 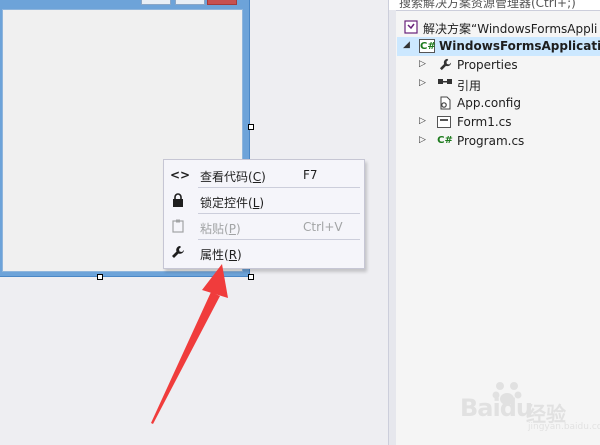 I want to click on maximize-button, so click(x=190, y=2).